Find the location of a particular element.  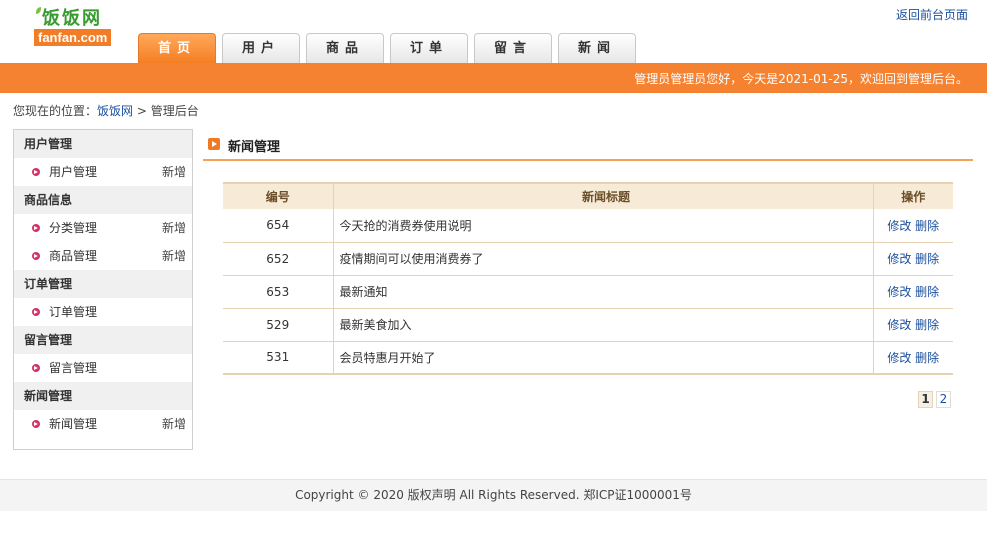

logo-text-en: fanfan.com is located at coordinates (73, 37).